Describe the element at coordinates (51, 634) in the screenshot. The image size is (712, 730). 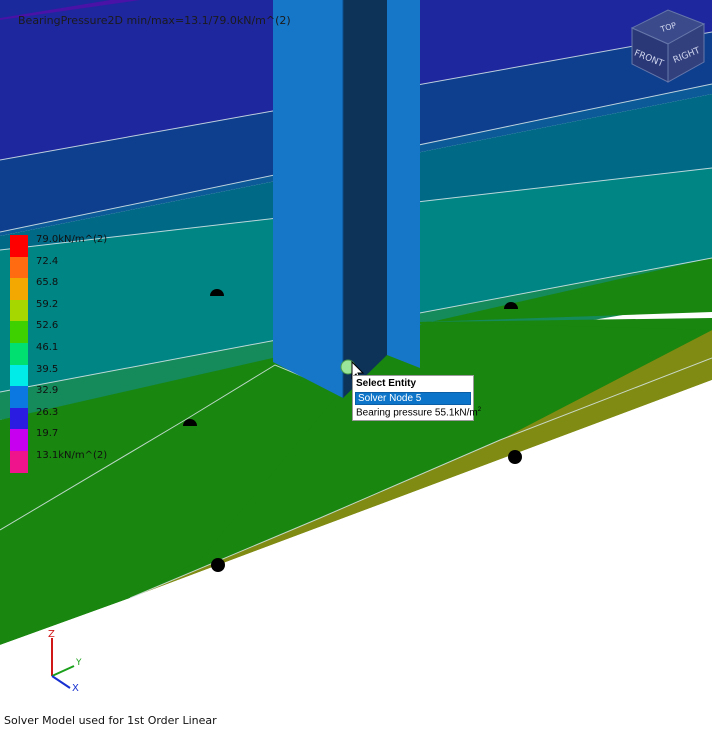
I see `z-axis-label: Z` at that location.